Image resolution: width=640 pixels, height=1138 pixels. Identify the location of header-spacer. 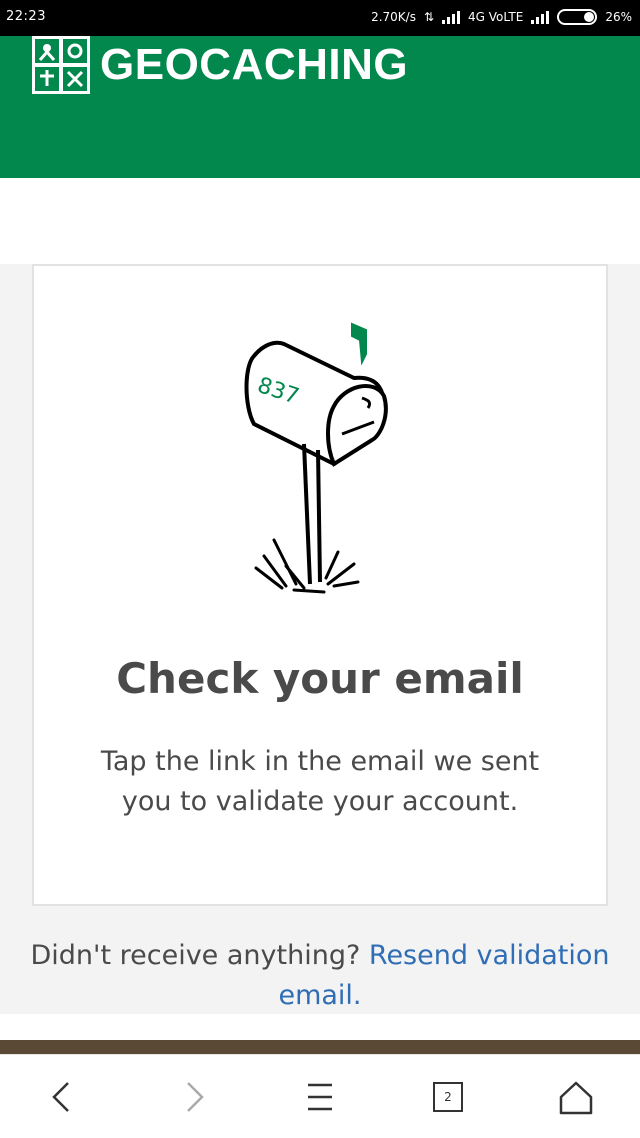
(320, 221).